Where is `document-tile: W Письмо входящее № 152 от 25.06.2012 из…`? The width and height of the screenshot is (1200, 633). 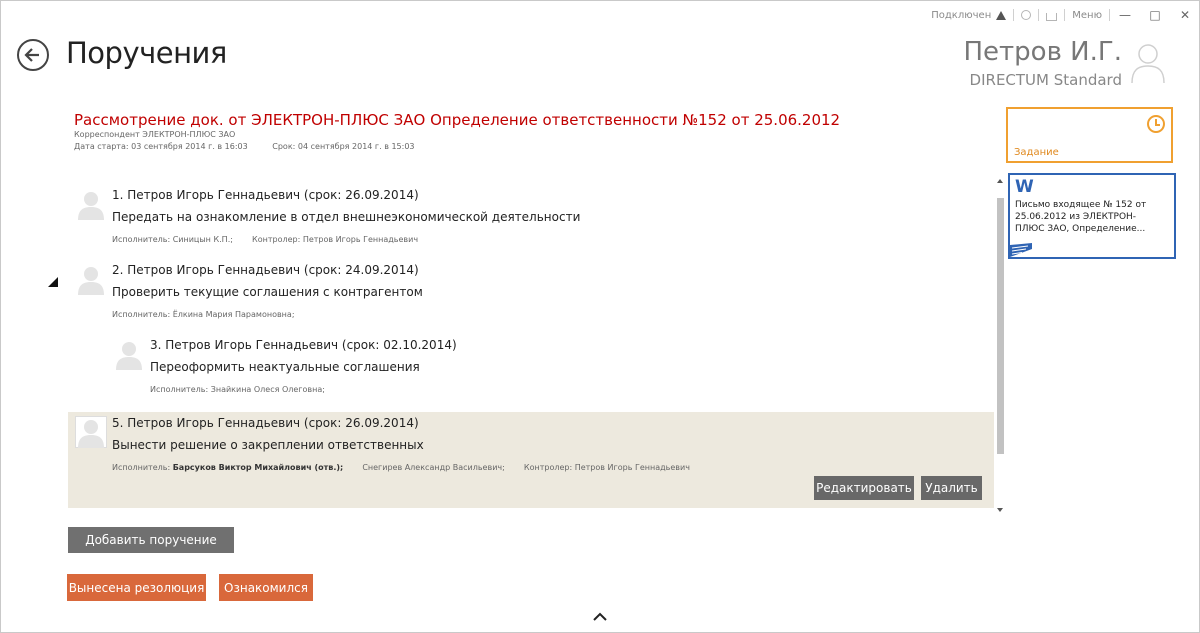
document-tile: W Письмо входящее № 152 от 25.06.2012 из… is located at coordinates (1092, 216).